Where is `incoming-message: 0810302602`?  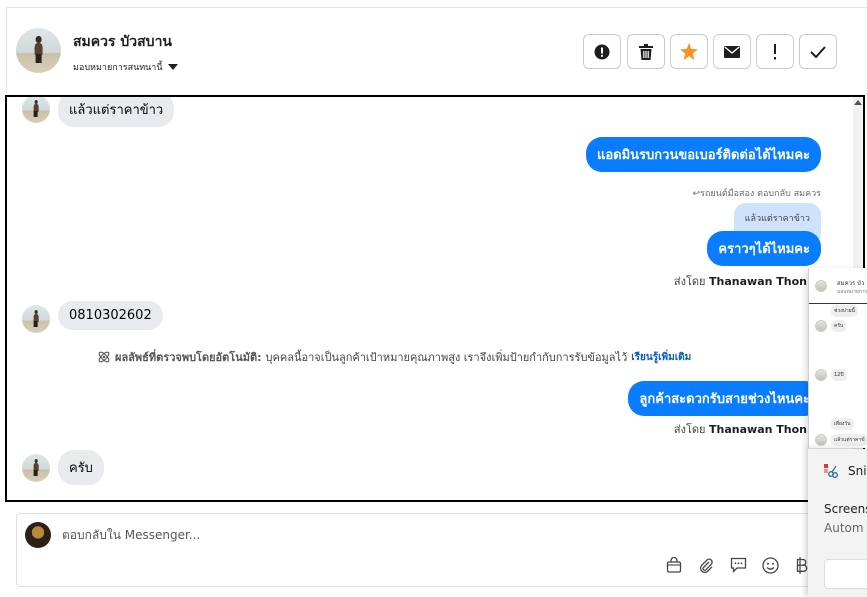 incoming-message: 0810302602 is located at coordinates (110, 315).